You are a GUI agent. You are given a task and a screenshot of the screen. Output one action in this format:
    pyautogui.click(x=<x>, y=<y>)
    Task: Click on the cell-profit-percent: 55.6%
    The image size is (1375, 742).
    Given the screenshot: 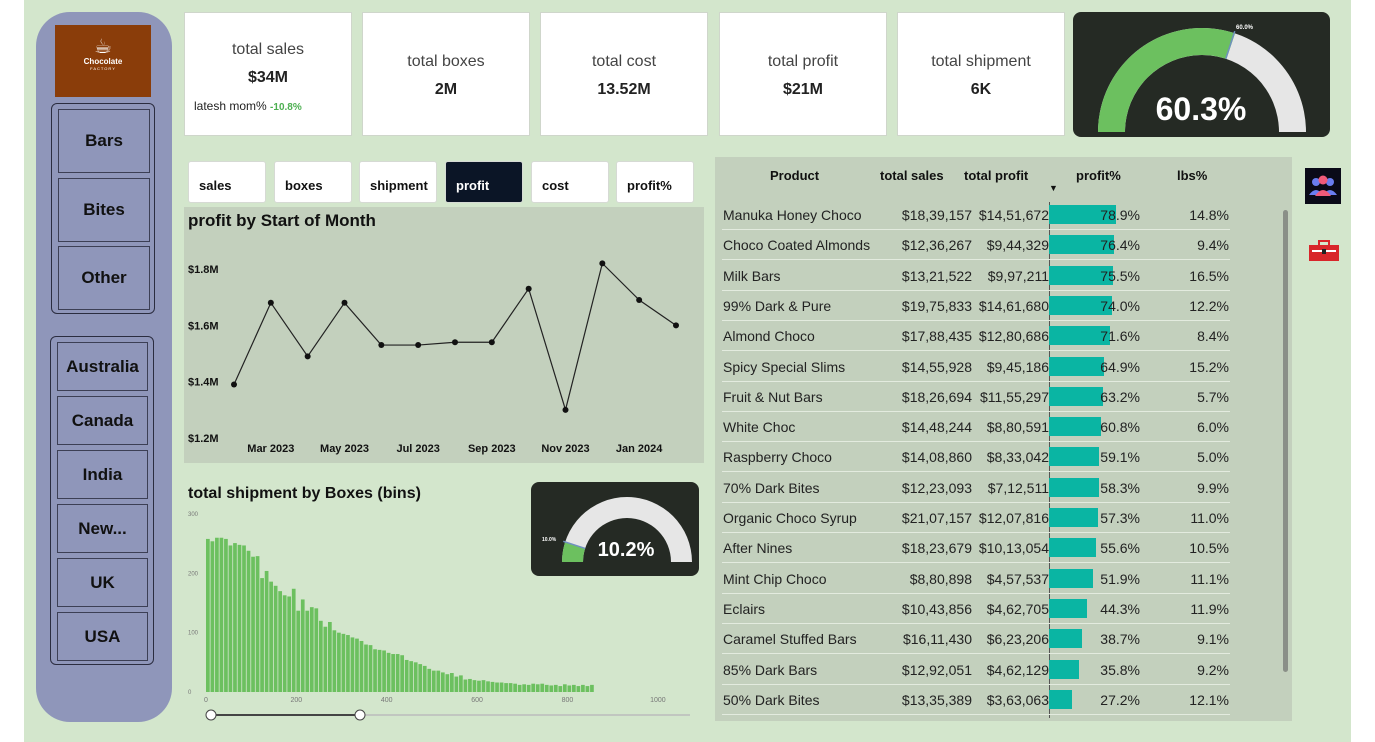 What is the action you would take?
    pyautogui.click(x=1120, y=548)
    